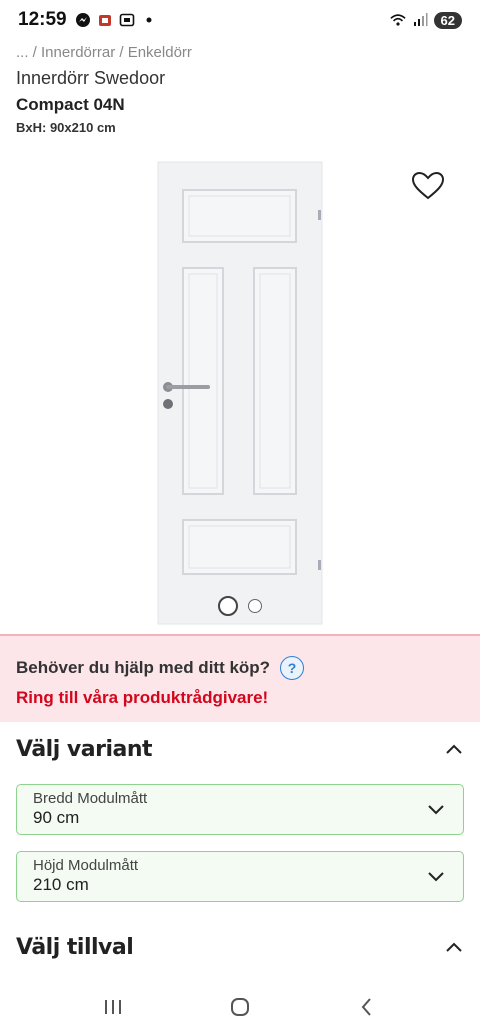  I want to click on recent-apps-button, so click(113, 1007).